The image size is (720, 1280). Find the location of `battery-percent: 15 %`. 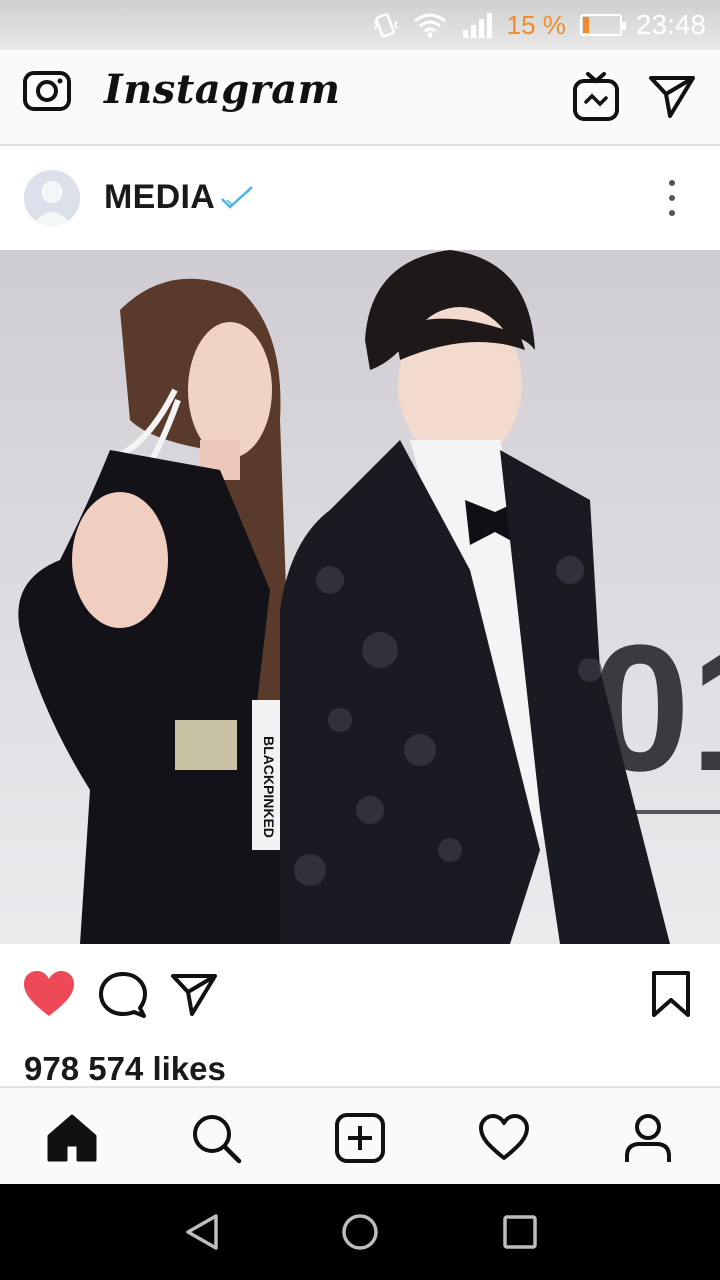

battery-percent: 15 % is located at coordinates (536, 24).